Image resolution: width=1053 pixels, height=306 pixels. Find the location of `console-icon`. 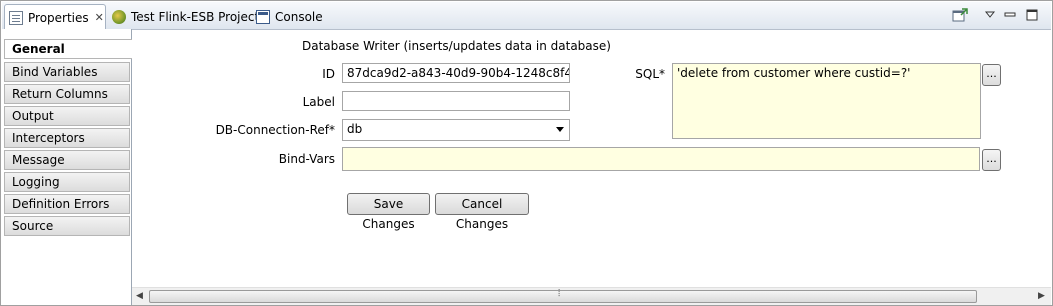

console-icon is located at coordinates (263, 16).